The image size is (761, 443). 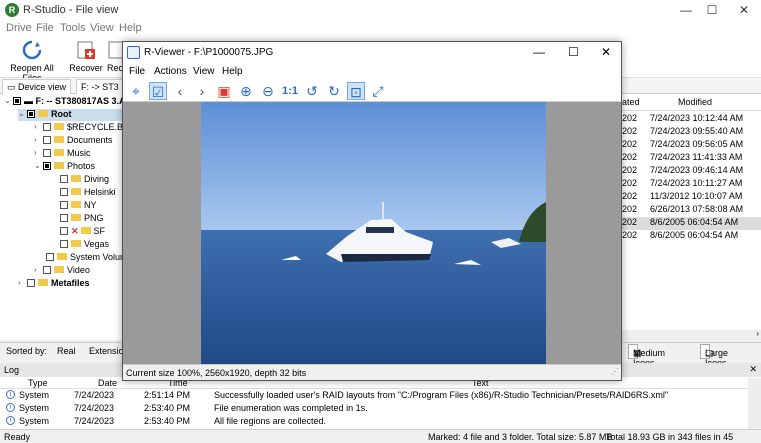 I want to click on reopen-all-files-button: Reopen All Files, so click(x=32, y=60).